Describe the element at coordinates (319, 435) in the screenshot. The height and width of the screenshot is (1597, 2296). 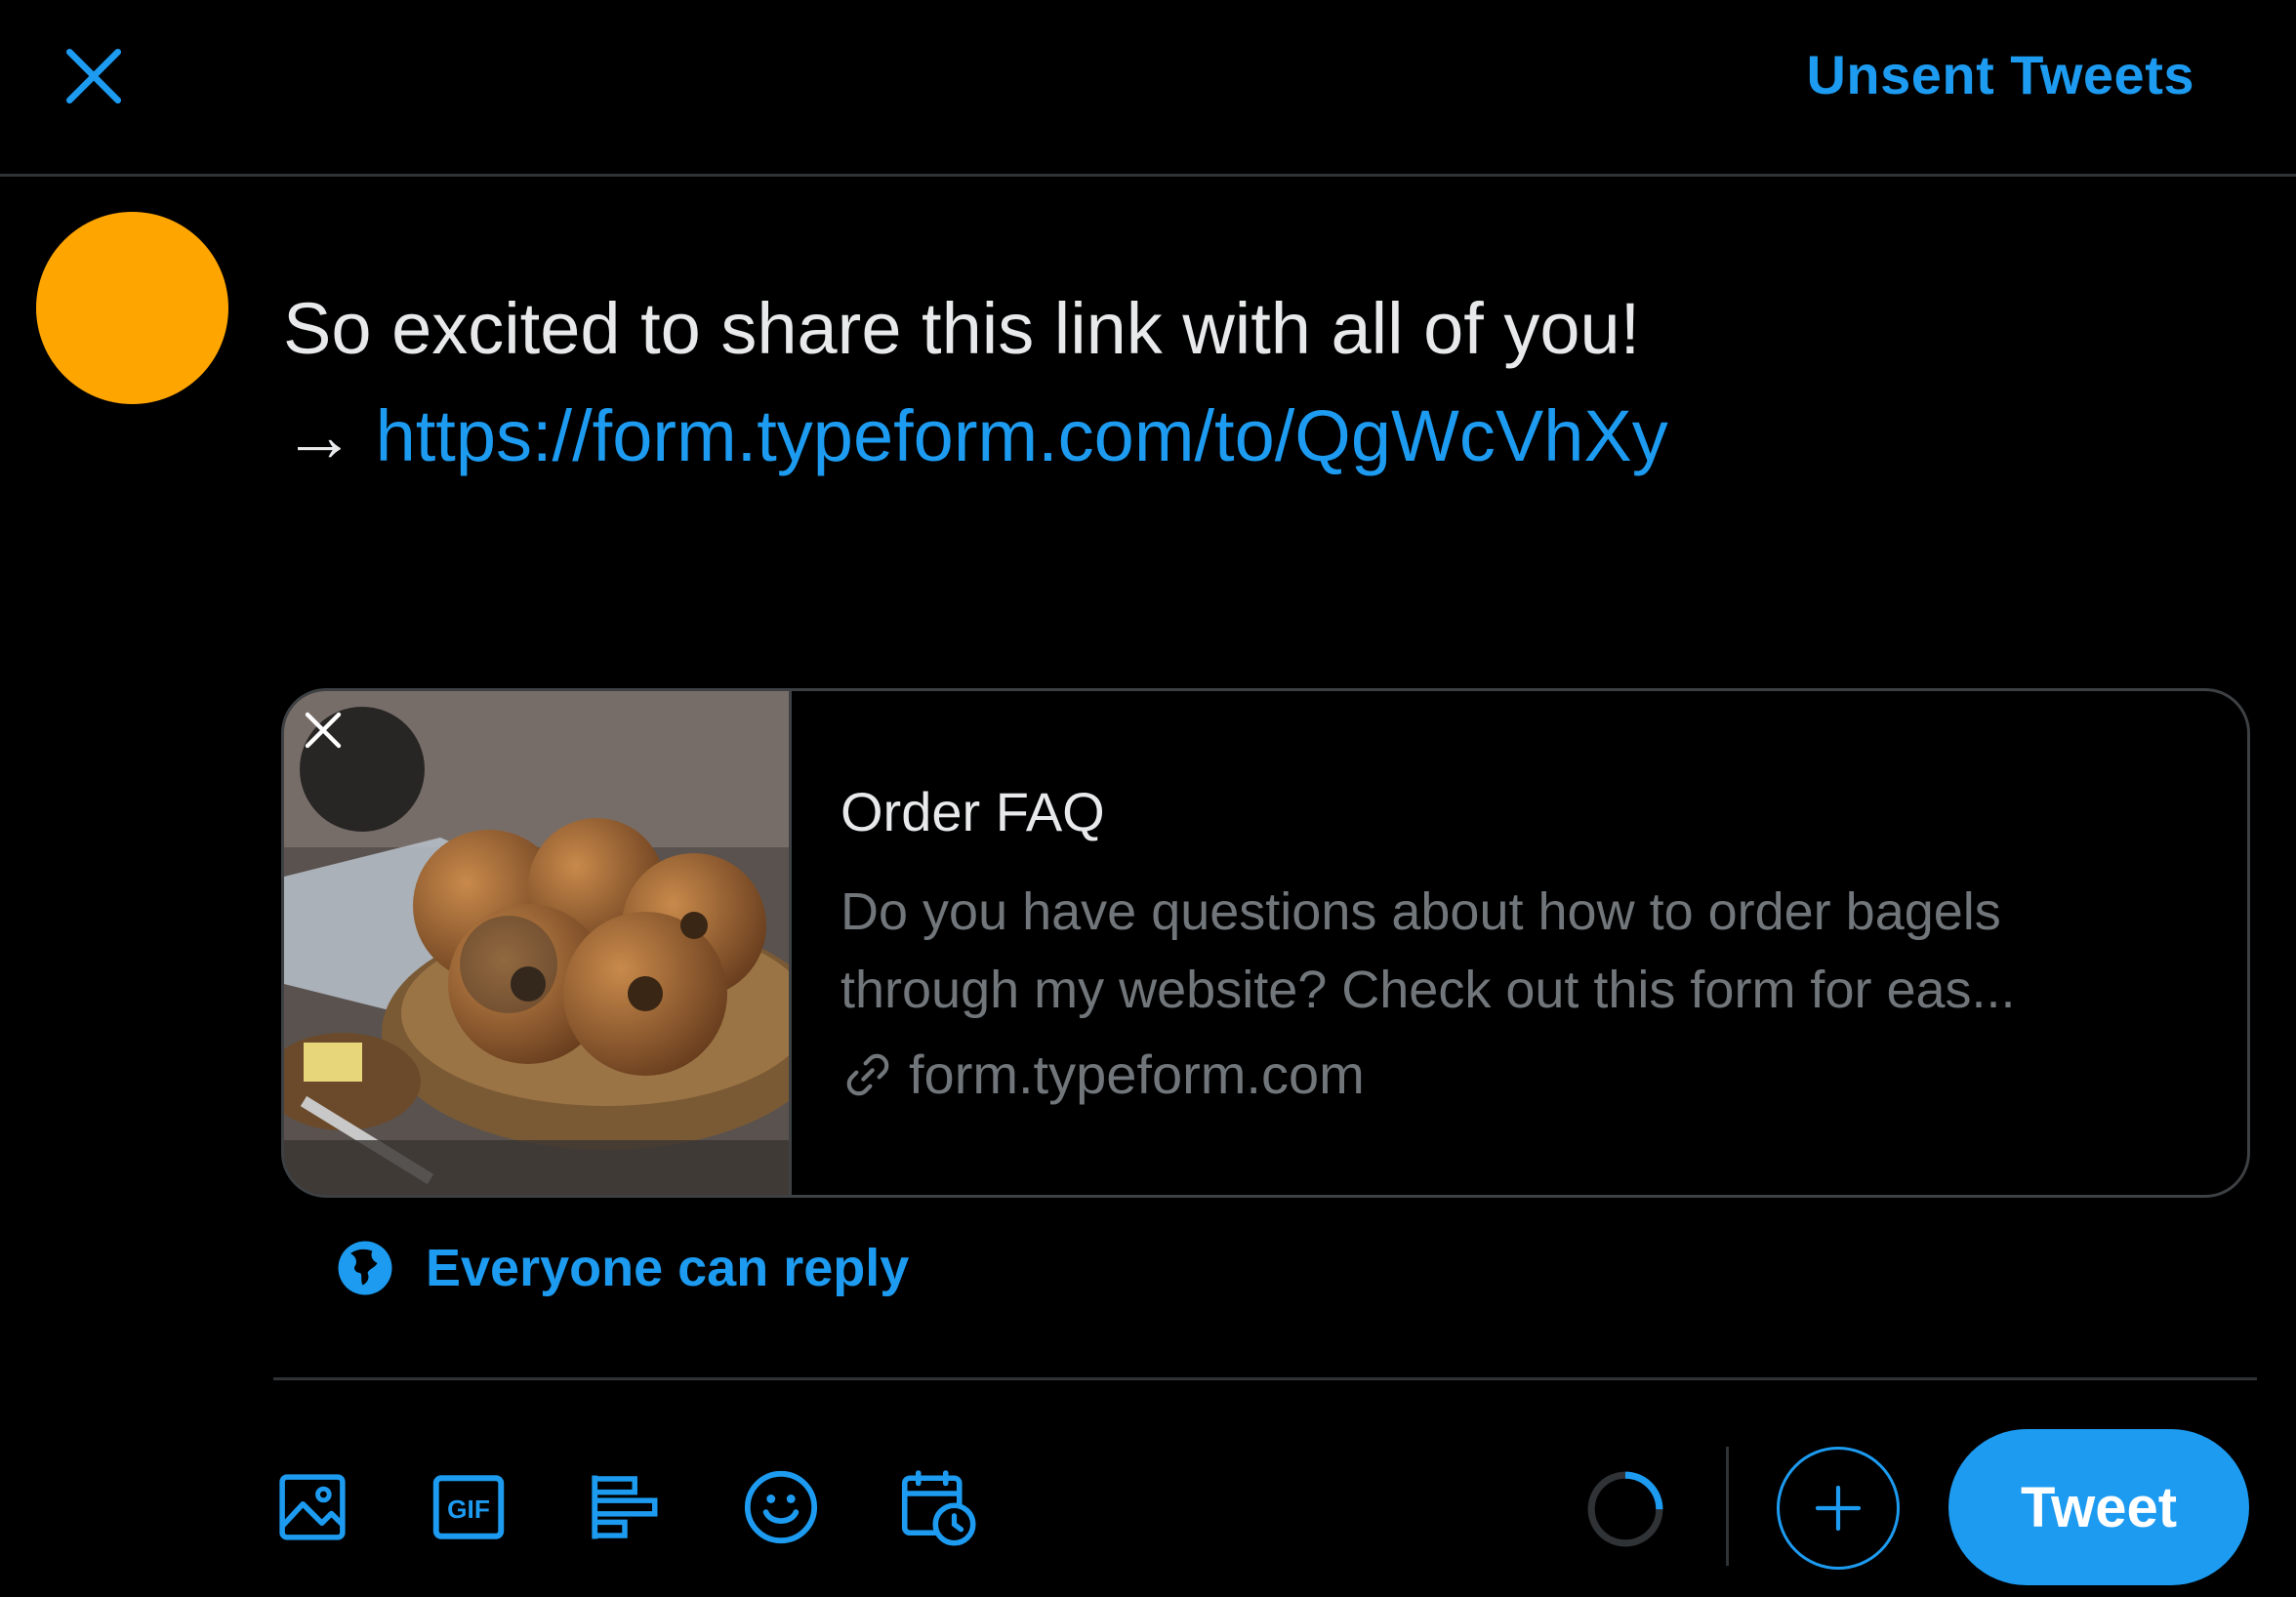
I see `arrow-glyph: →` at that location.